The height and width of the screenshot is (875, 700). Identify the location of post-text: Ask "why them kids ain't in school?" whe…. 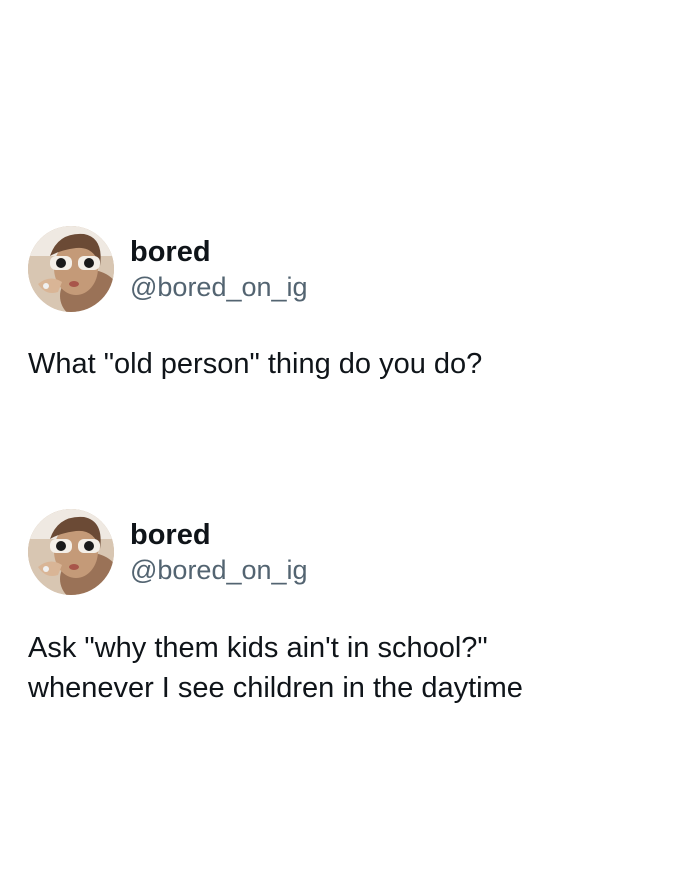
(275, 668).